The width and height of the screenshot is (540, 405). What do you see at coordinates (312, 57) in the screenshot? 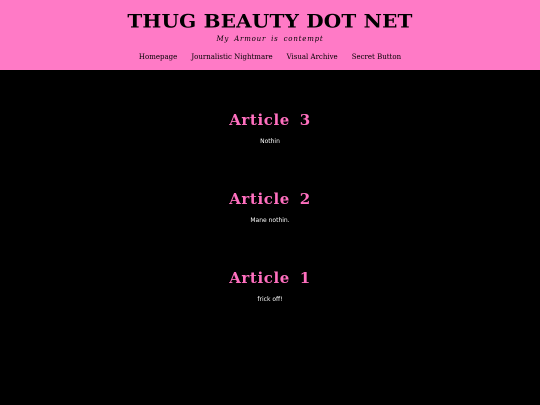
I see `nav-link-visual-archive: Visual Archive` at bounding box center [312, 57].